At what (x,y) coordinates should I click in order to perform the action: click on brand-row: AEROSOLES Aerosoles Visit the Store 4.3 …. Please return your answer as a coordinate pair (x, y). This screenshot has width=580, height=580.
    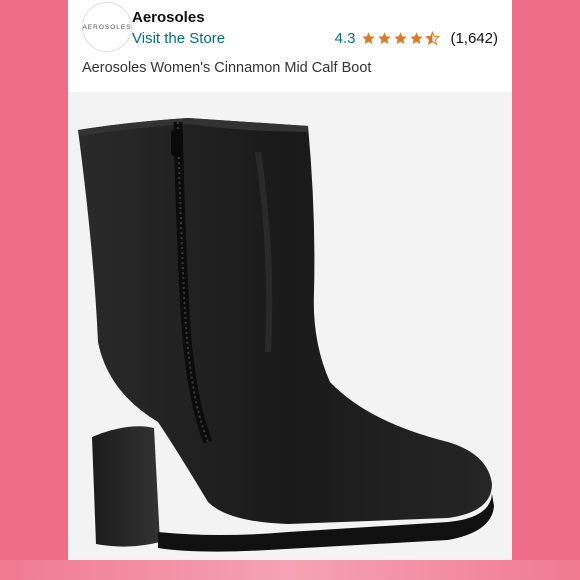
    Looking at the image, I should click on (290, 28).